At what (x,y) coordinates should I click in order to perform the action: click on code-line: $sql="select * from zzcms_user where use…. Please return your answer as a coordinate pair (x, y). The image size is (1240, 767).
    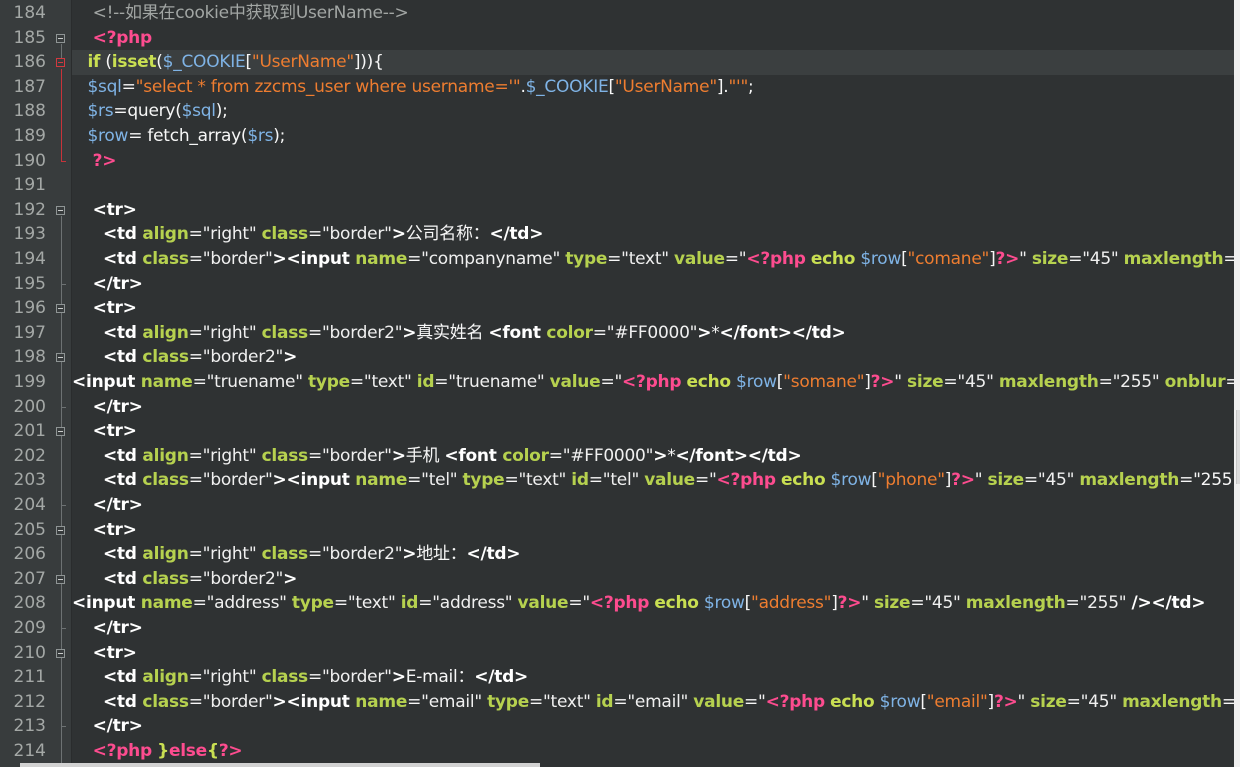
    Looking at the image, I should click on (653, 87).